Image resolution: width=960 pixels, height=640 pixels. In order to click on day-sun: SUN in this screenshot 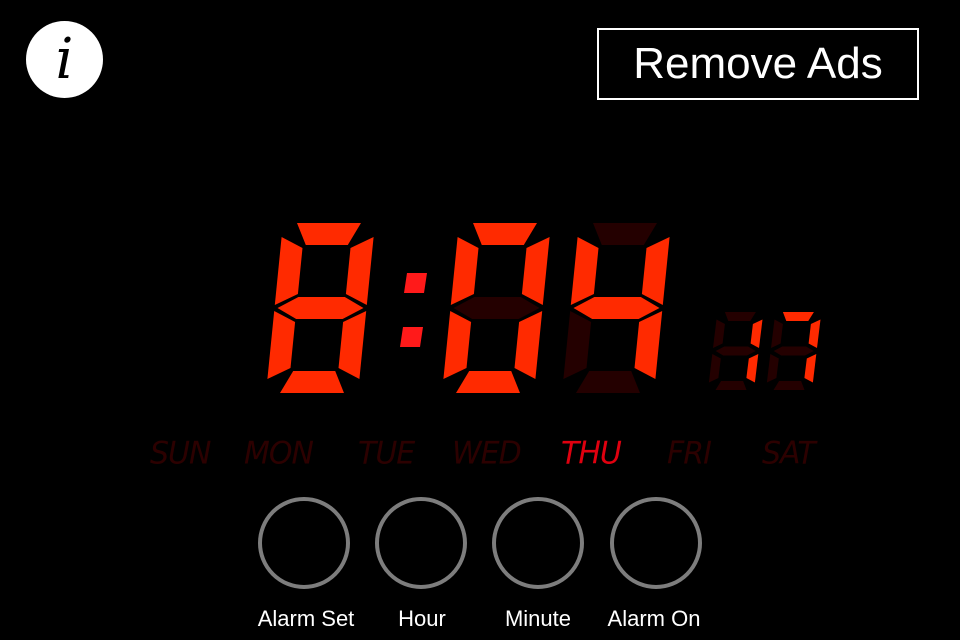, I will do `click(180, 453)`.